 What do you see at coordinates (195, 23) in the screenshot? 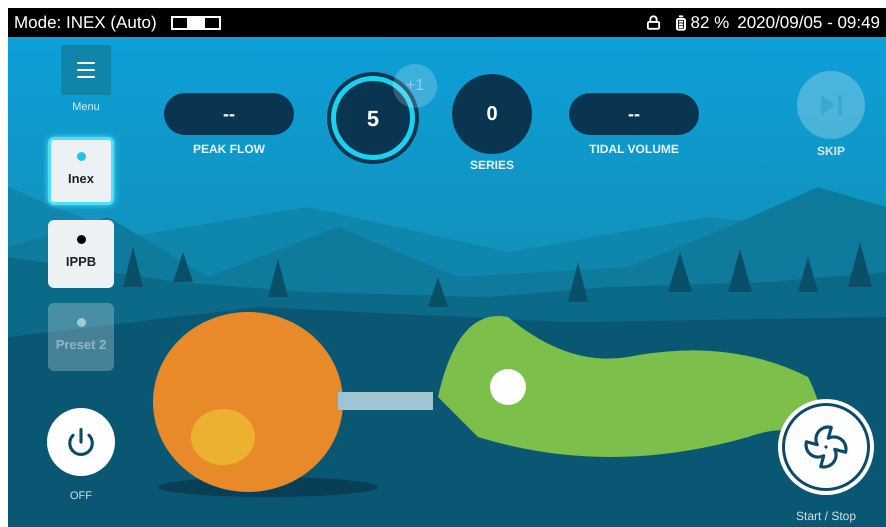
I see `mode-indicator-icon` at bounding box center [195, 23].